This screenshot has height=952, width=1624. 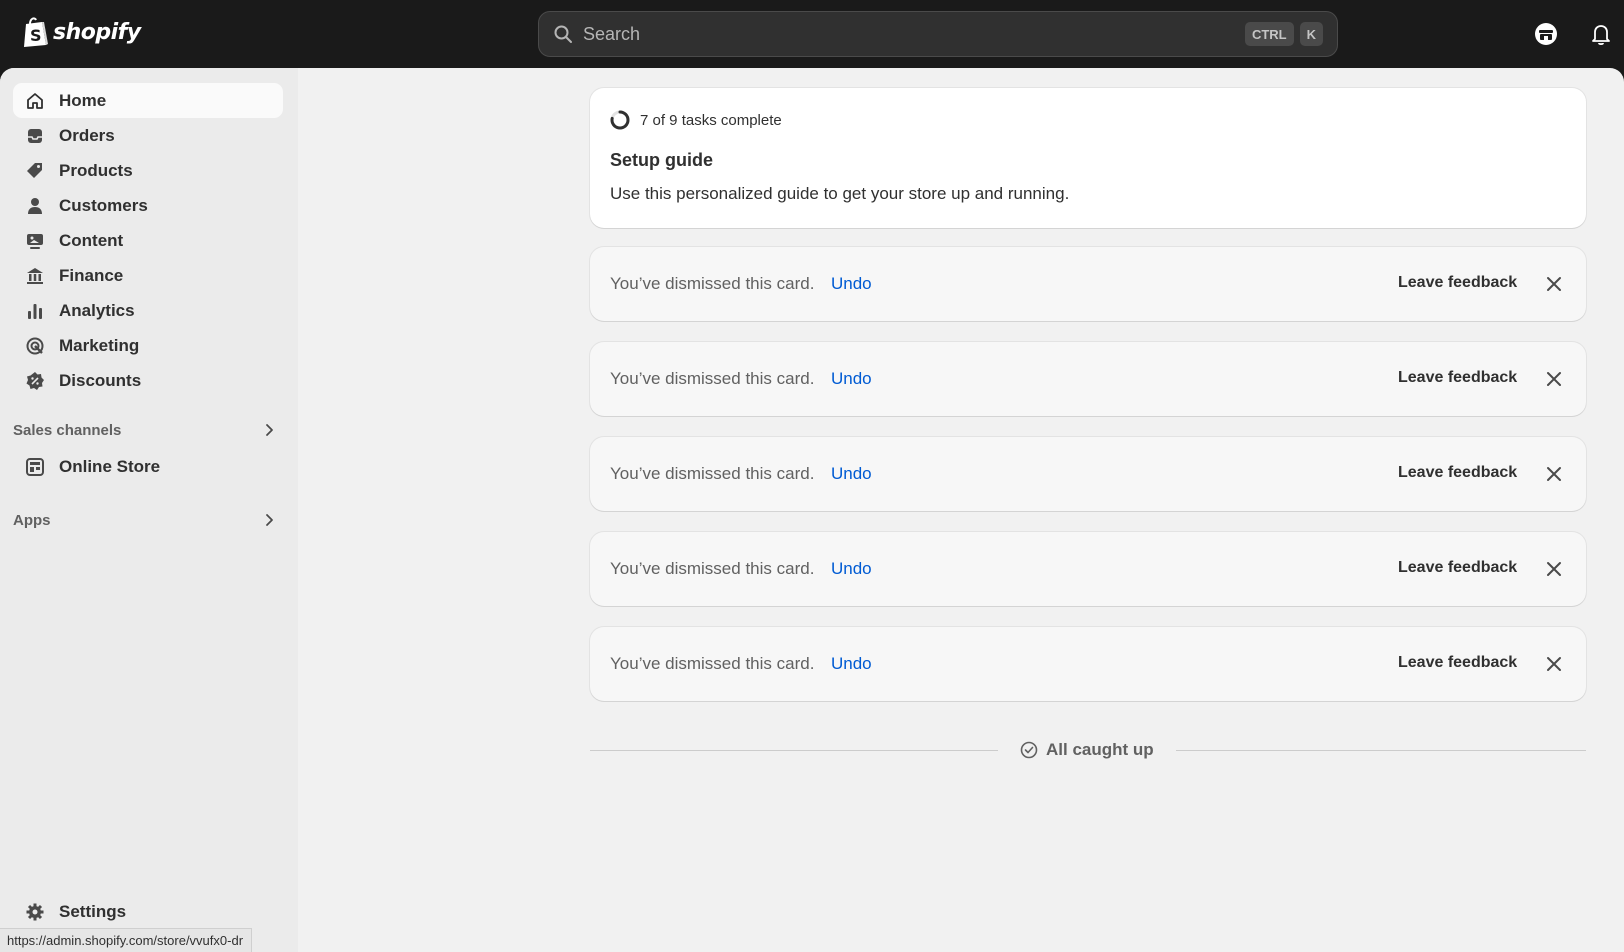 I want to click on bar-chart-icon, so click(x=35, y=311).